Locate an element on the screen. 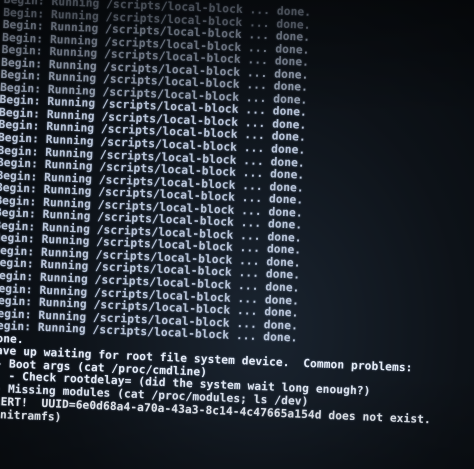  prompt-label: (initramfs) is located at coordinates (31, 415).